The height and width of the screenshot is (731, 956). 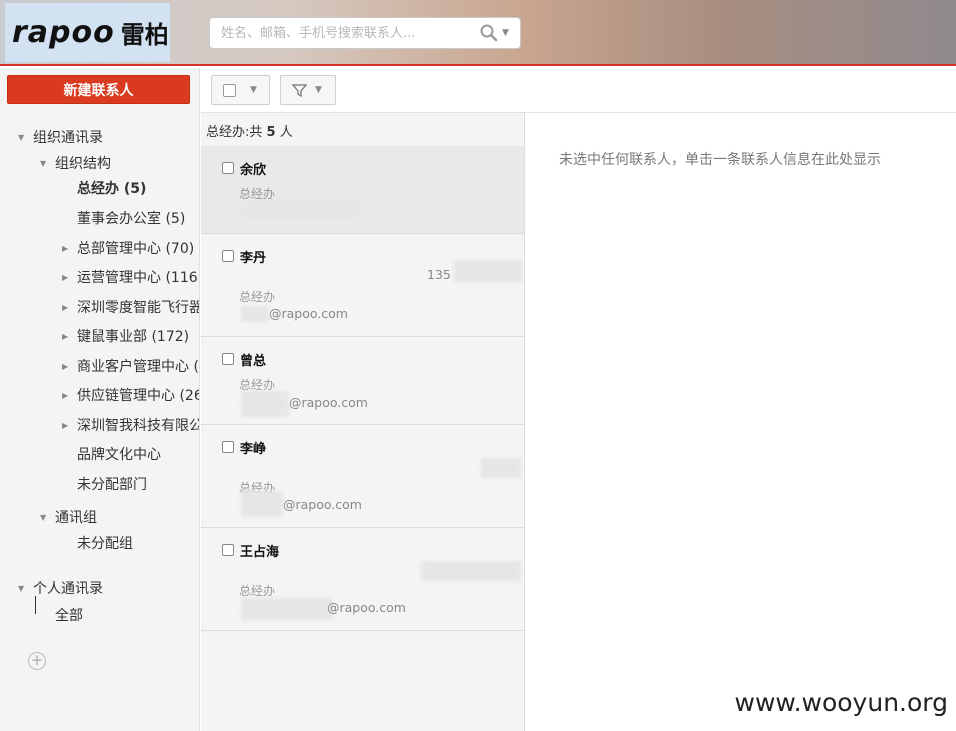 What do you see at coordinates (138, 426) in the screenshot?
I see `tree-label: 深圳智我科技有限公` at bounding box center [138, 426].